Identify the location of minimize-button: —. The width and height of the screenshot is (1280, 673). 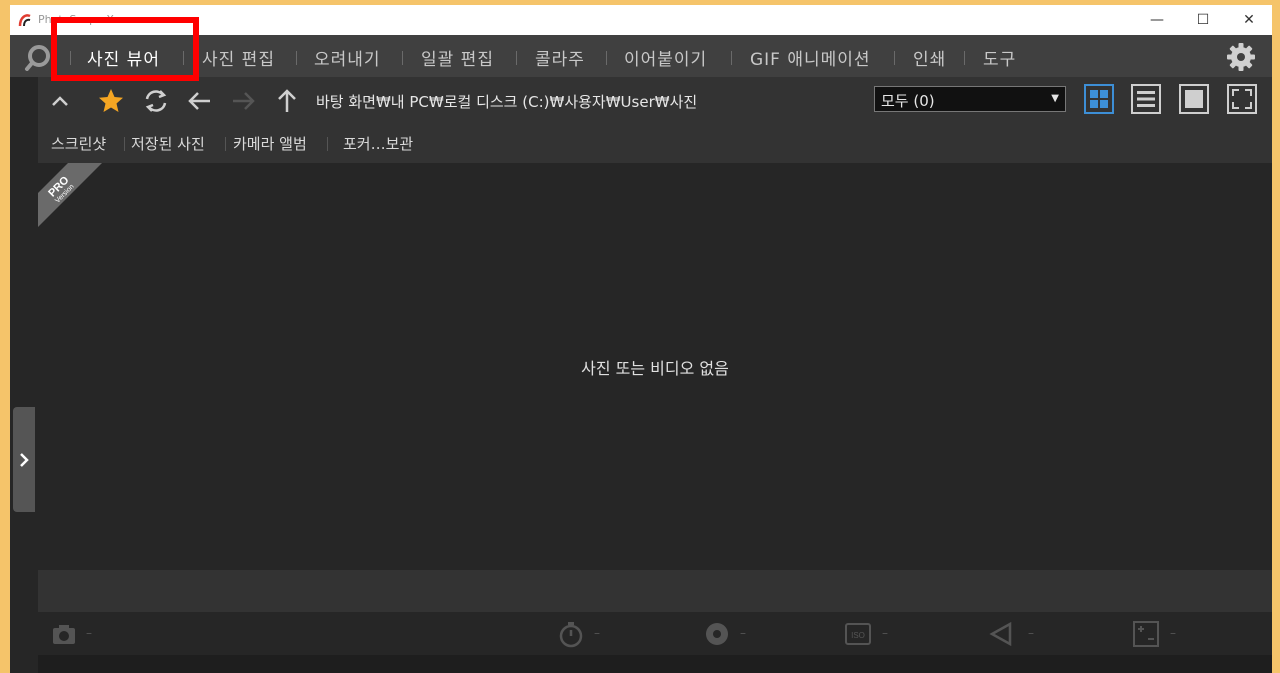
(1157, 20).